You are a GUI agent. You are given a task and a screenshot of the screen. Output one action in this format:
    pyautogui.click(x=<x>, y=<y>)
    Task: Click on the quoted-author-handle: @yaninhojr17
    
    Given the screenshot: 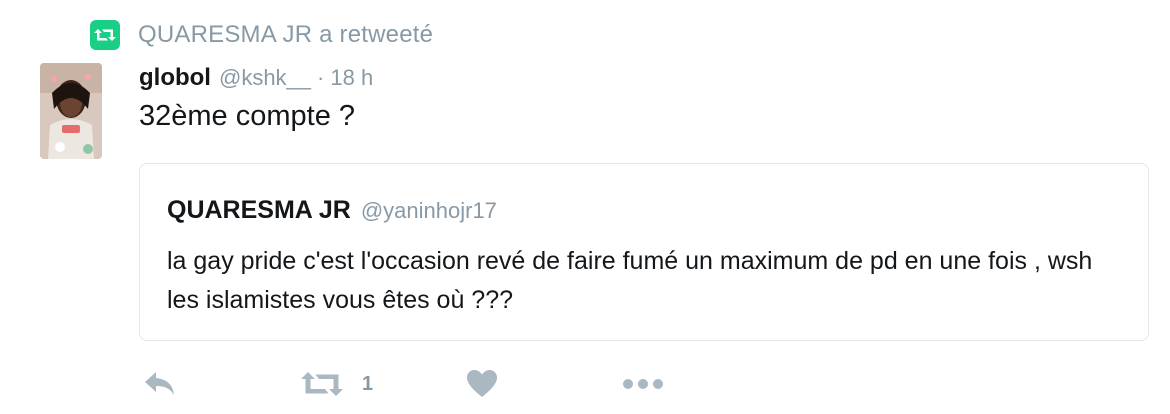 What is the action you would take?
    pyautogui.click(x=428, y=210)
    